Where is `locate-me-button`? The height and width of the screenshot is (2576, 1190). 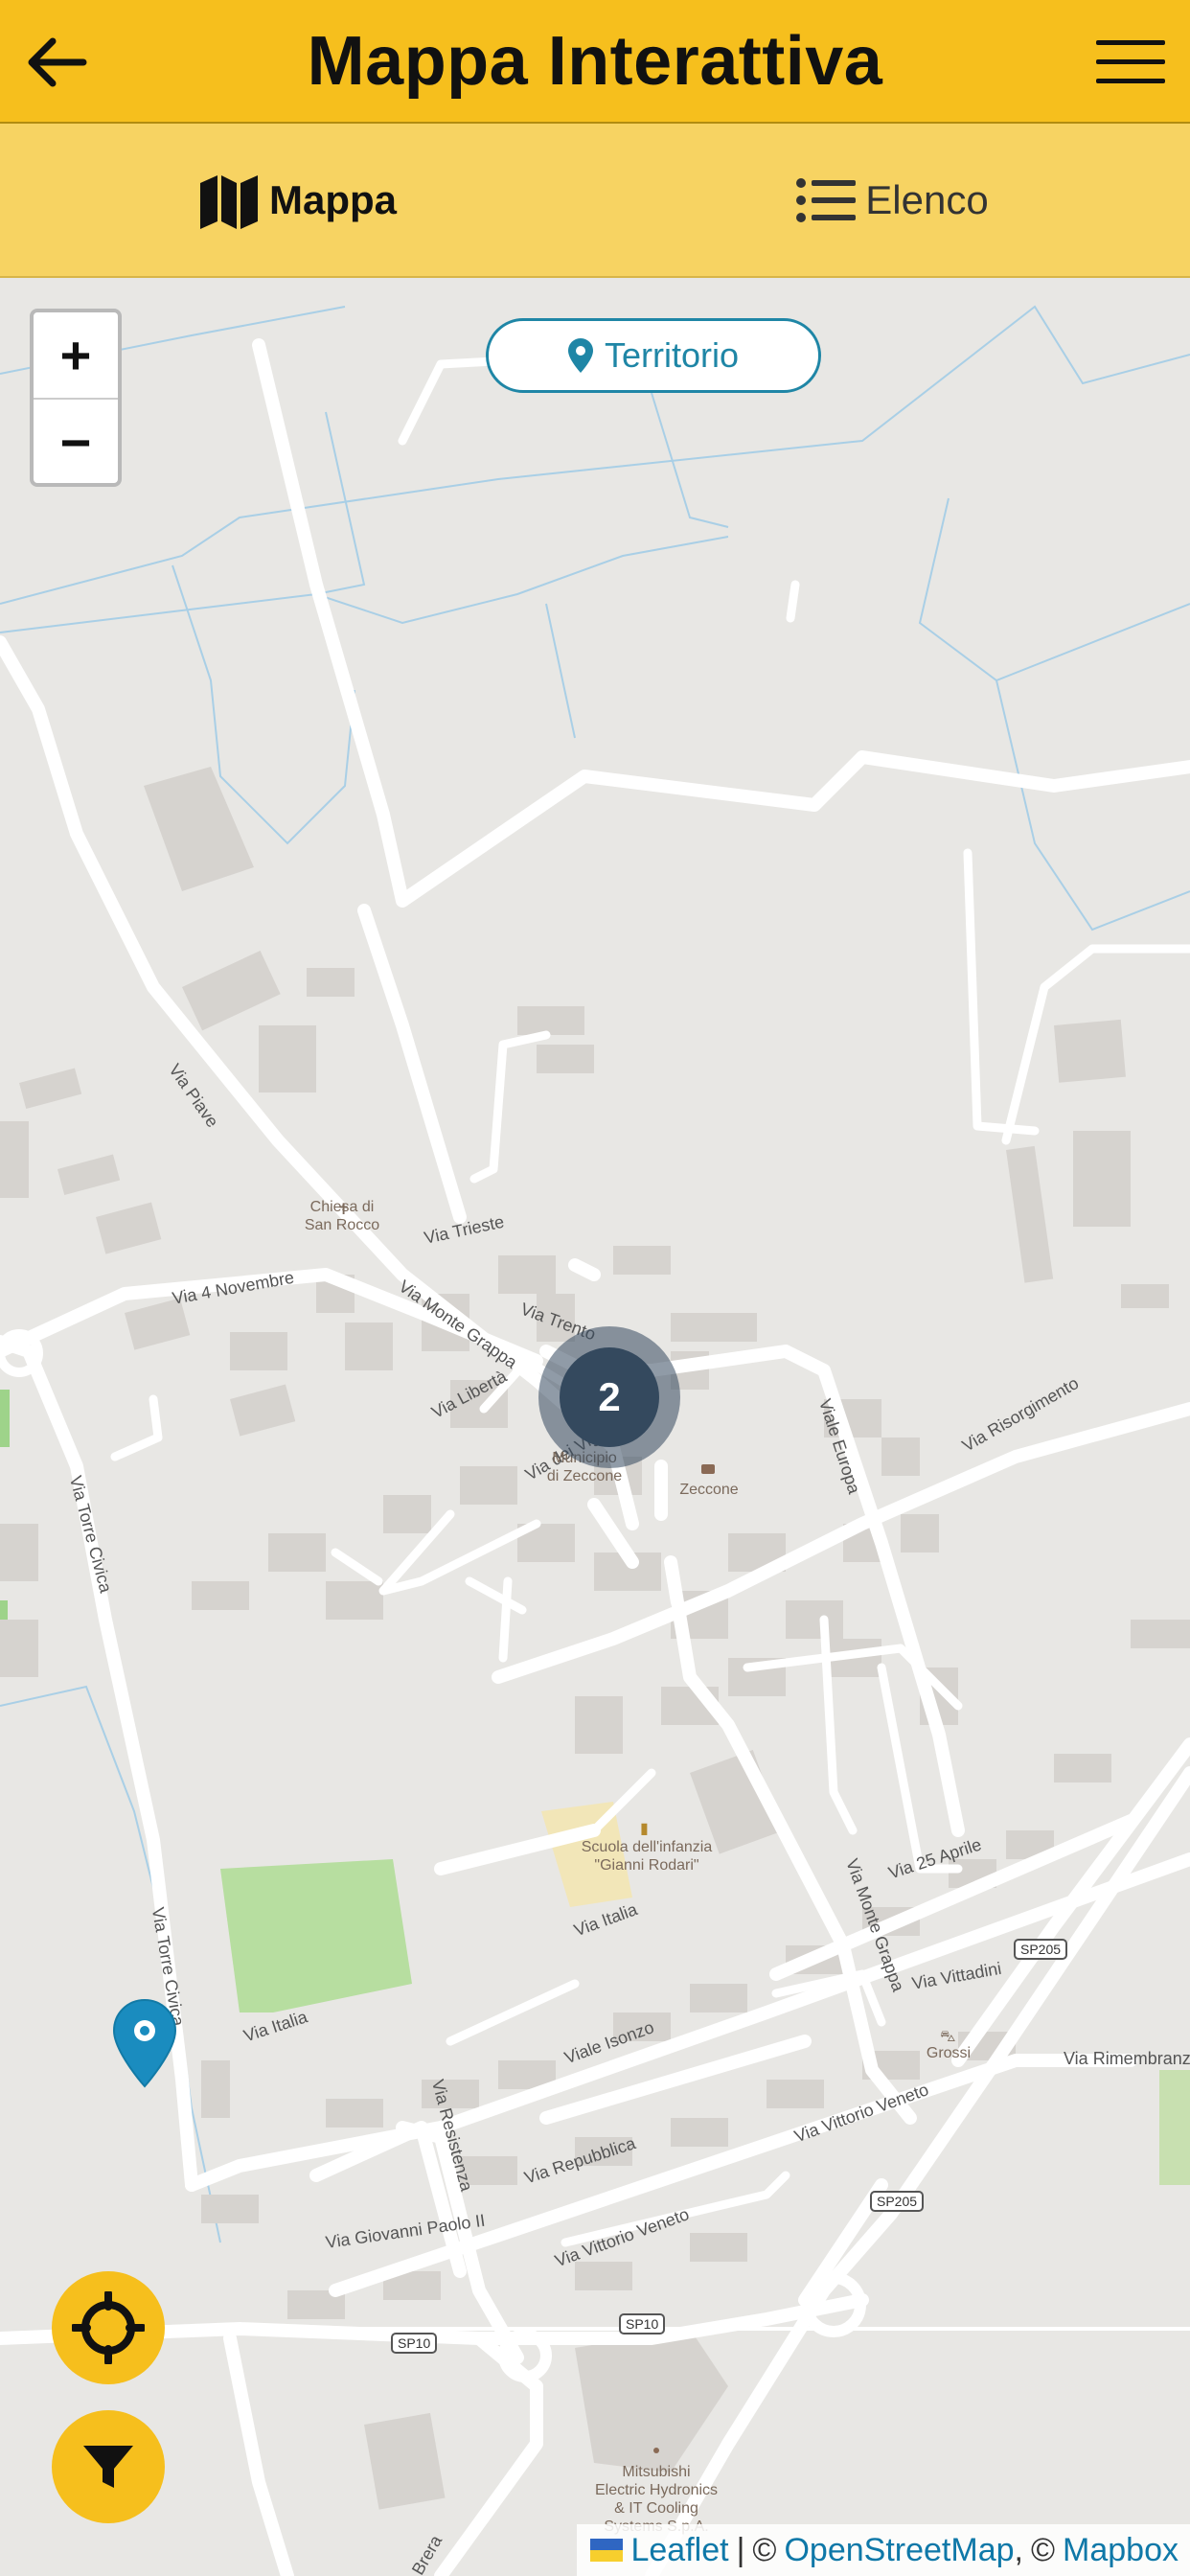 locate-me-button is located at coordinates (109, 2327).